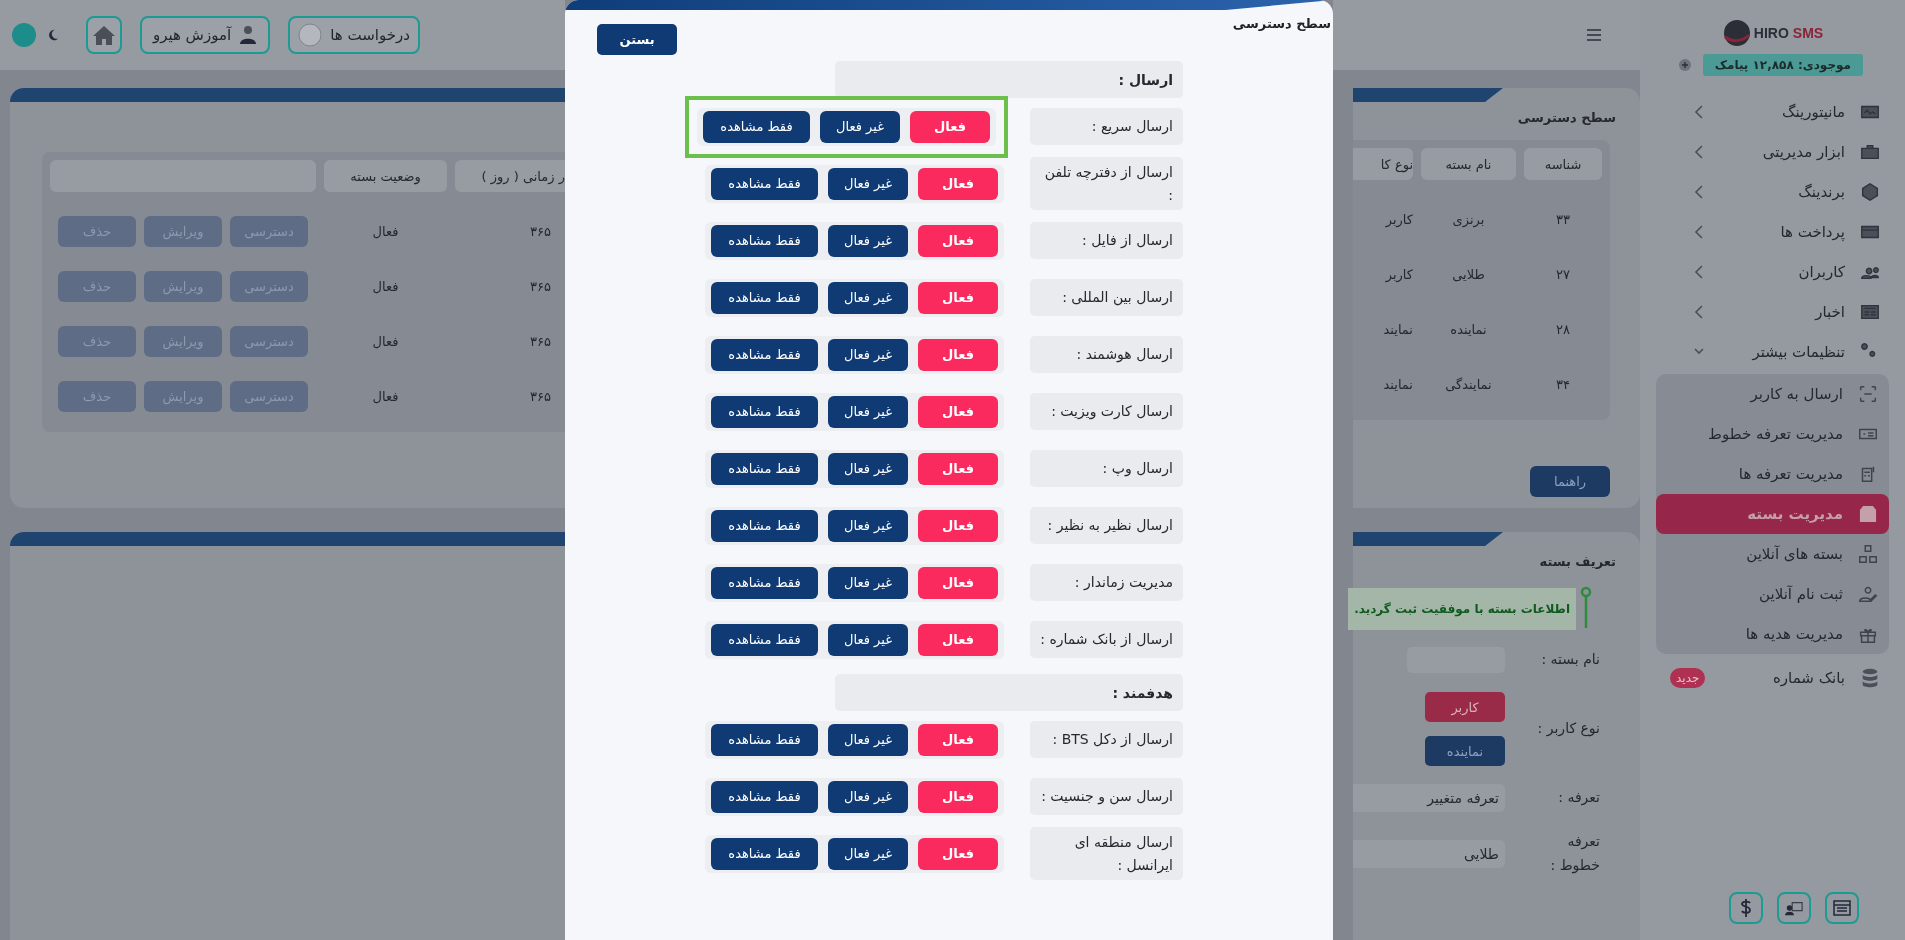 The height and width of the screenshot is (940, 1905). Describe the element at coordinates (1106, 297) in the screenshot. I see `permission-label: ارسال بین المللی :` at that location.